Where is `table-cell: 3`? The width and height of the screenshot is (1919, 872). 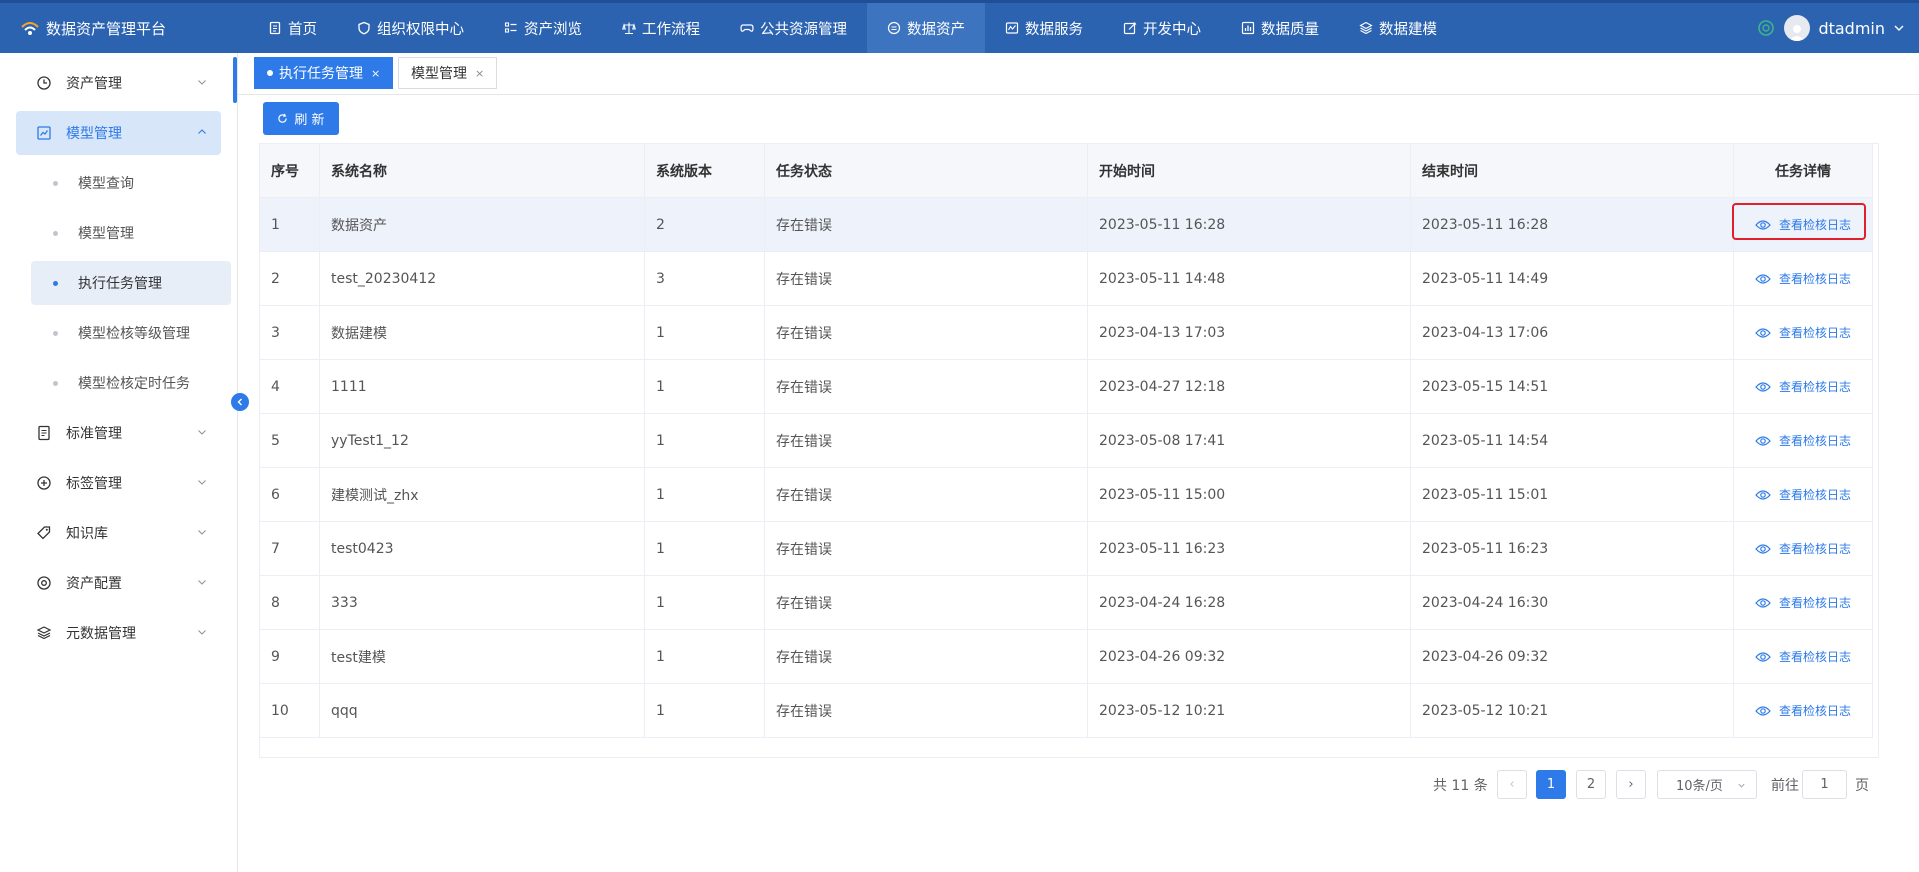 table-cell: 3 is located at coordinates (290, 332).